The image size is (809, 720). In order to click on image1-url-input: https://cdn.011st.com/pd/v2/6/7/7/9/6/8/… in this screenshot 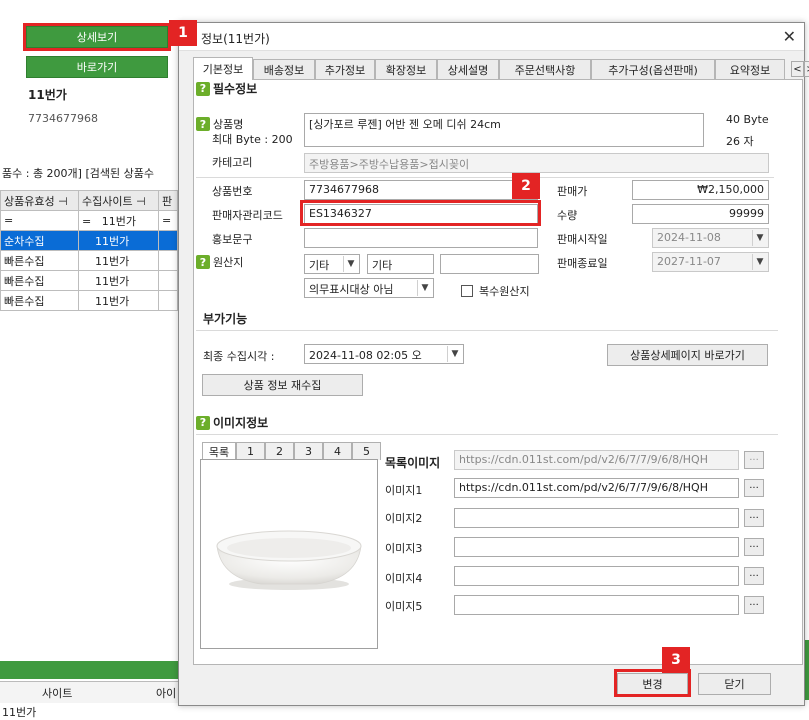, I will do `click(596, 488)`.